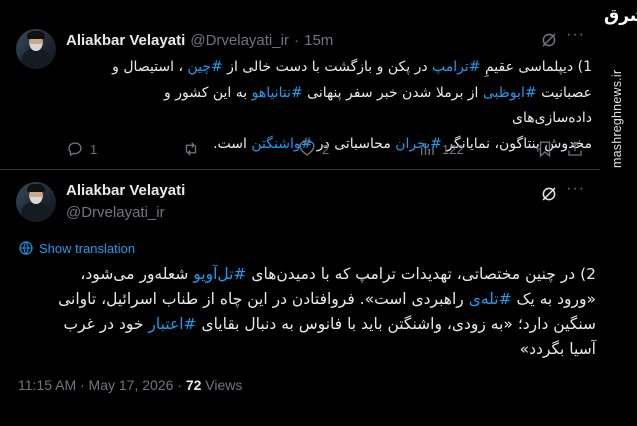 This screenshot has width=637, height=426. I want to click on views-count: 72, so click(193, 385).